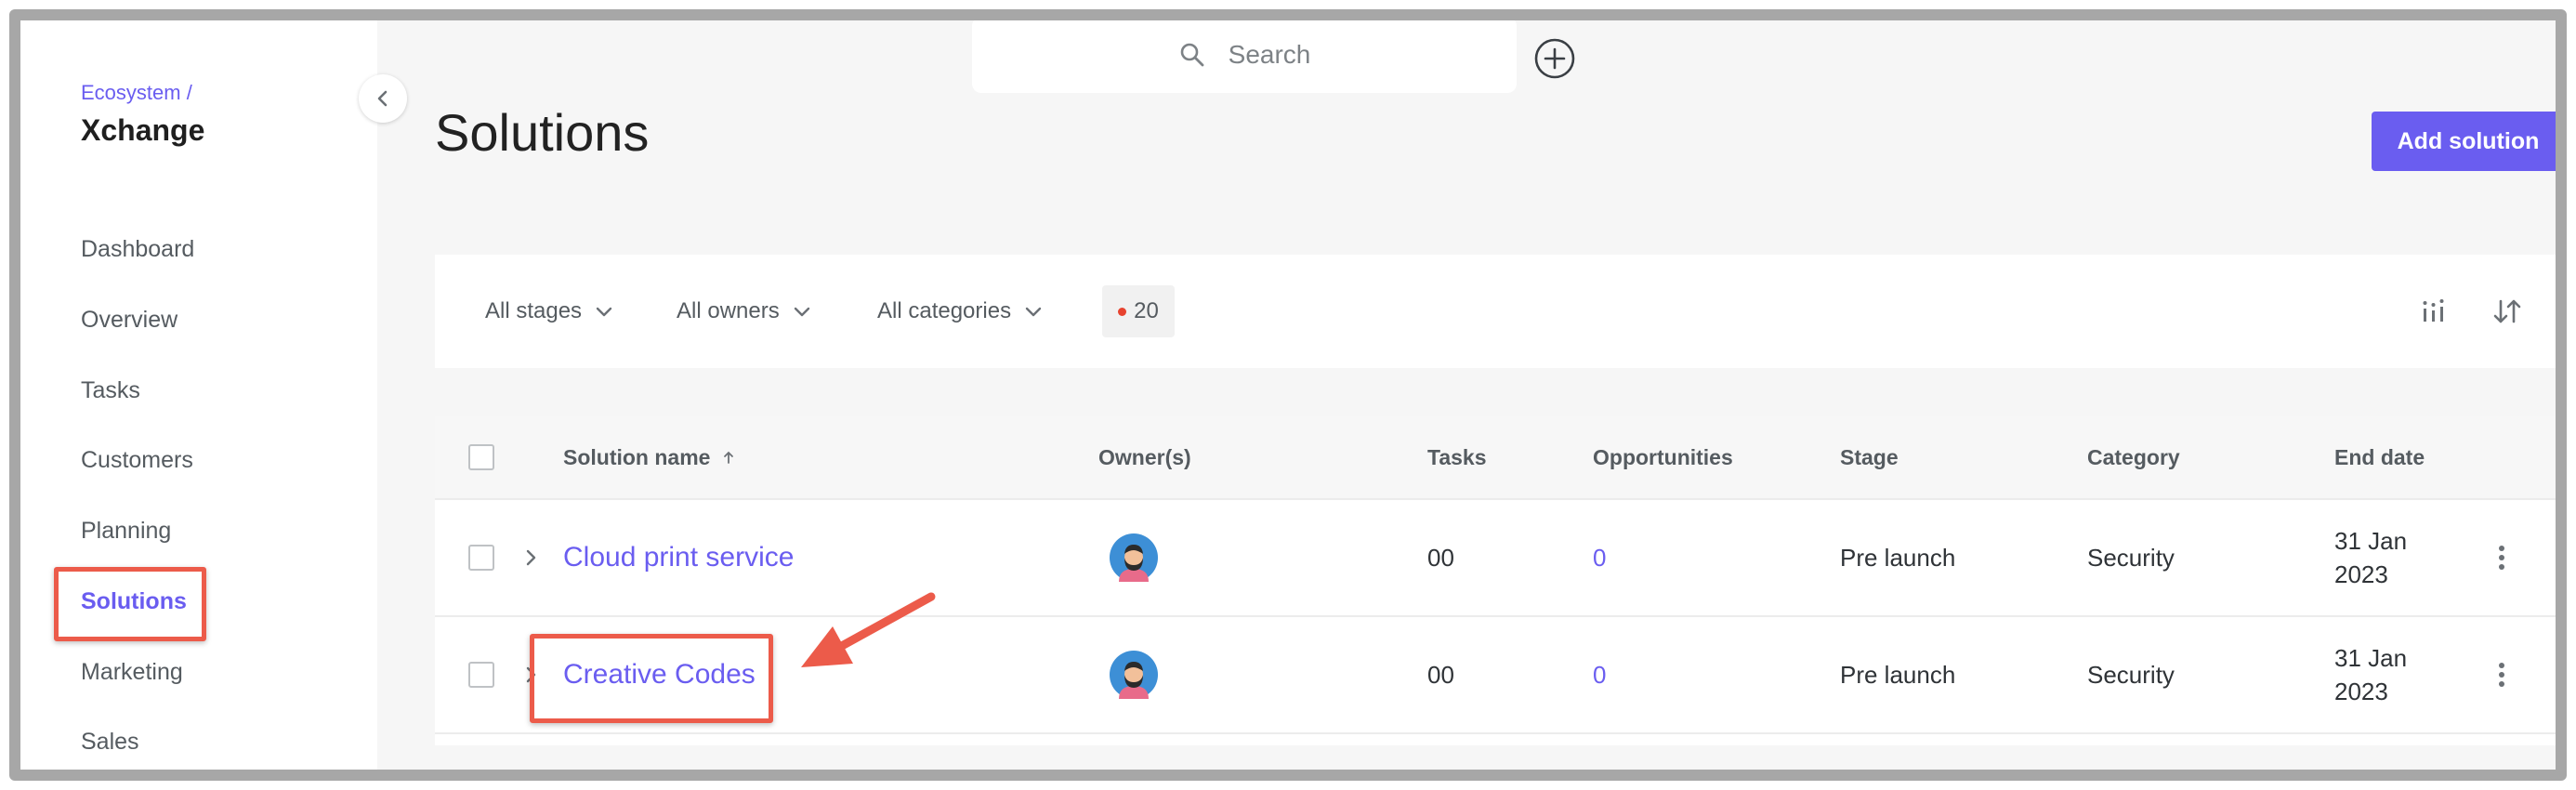 This screenshot has height=790, width=2576. What do you see at coordinates (728, 310) in the screenshot?
I see `owners-filter-label: All owners` at bounding box center [728, 310].